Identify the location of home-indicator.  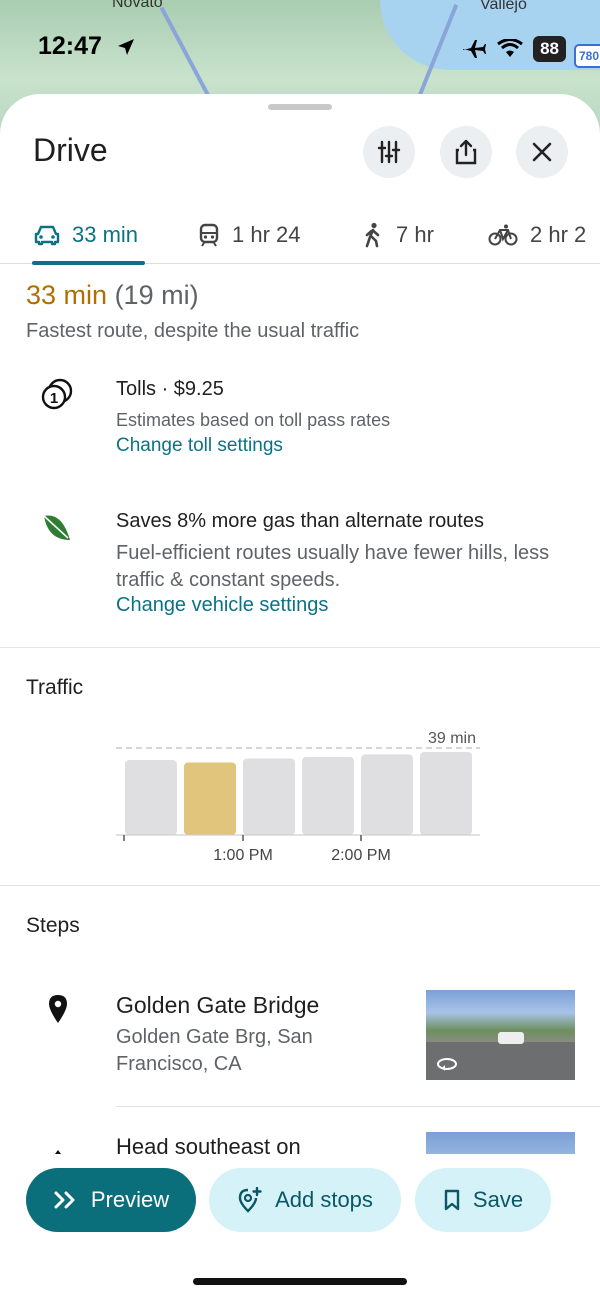
(300, 1281).